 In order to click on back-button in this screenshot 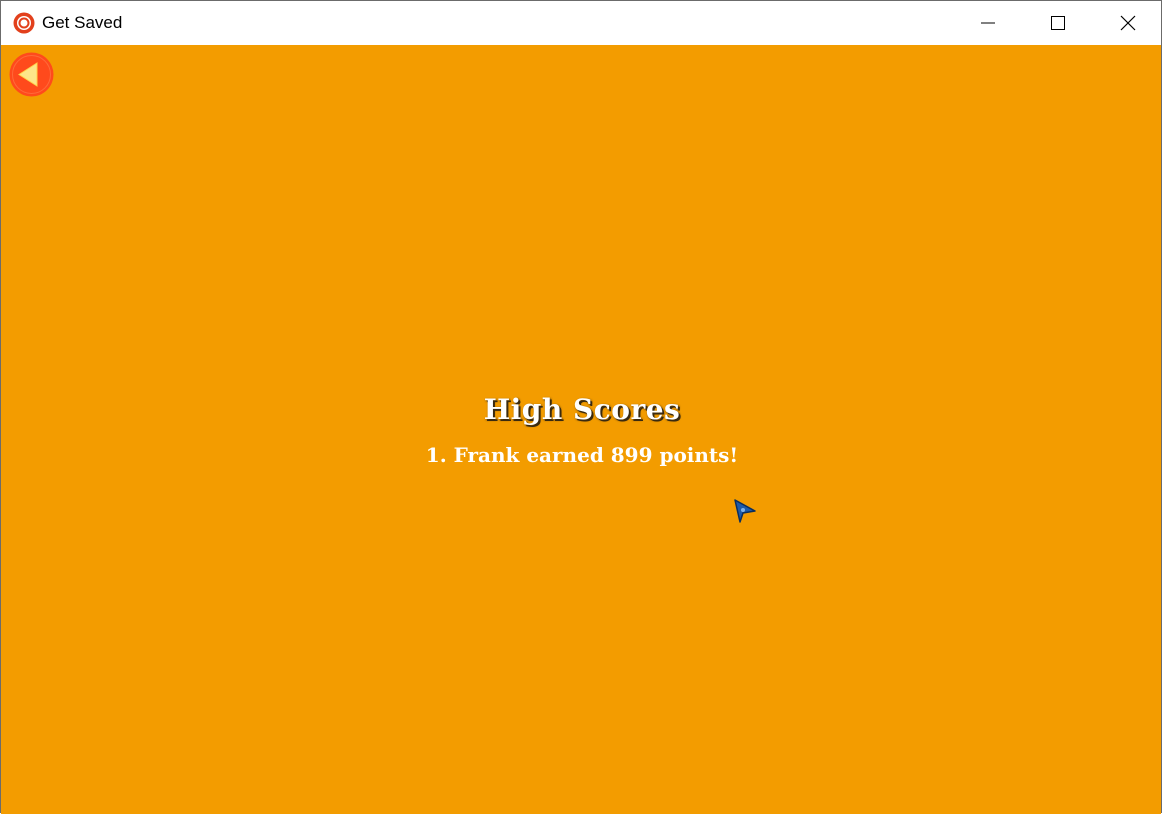, I will do `click(31, 74)`.